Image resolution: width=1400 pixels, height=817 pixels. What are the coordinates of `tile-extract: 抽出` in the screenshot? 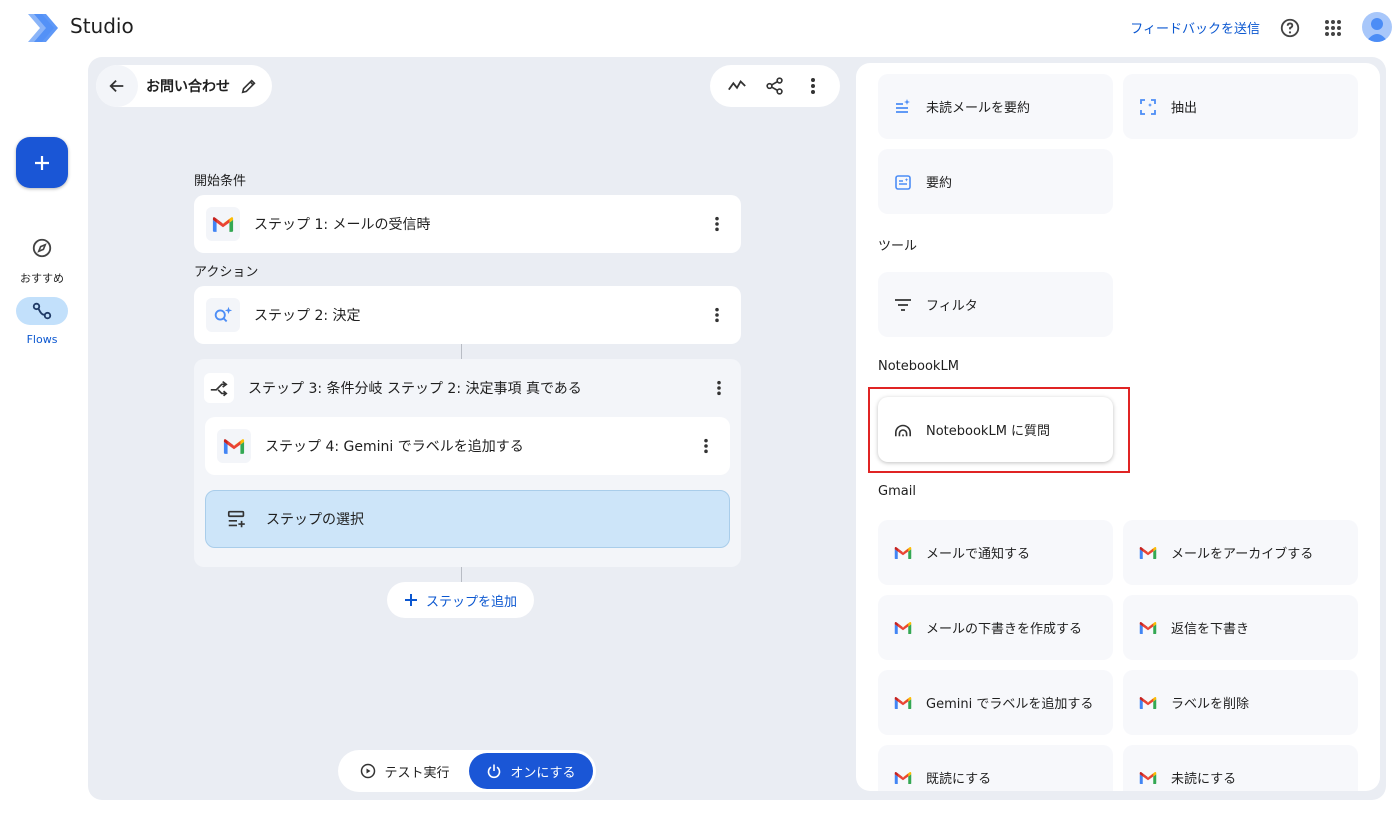 It's located at (1240, 106).